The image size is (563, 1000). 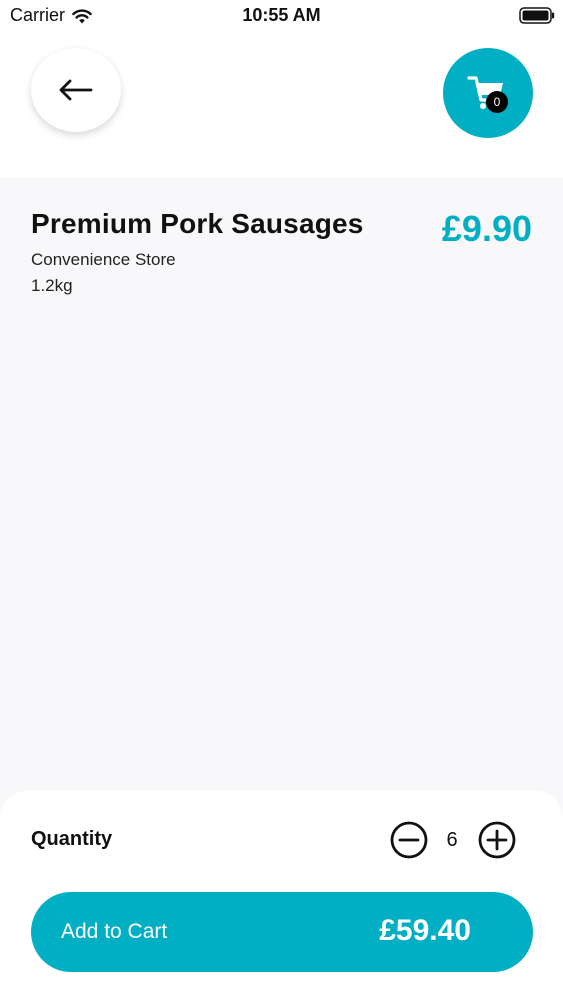 What do you see at coordinates (497, 102) in the screenshot?
I see `cart-count-badge: 0` at bounding box center [497, 102].